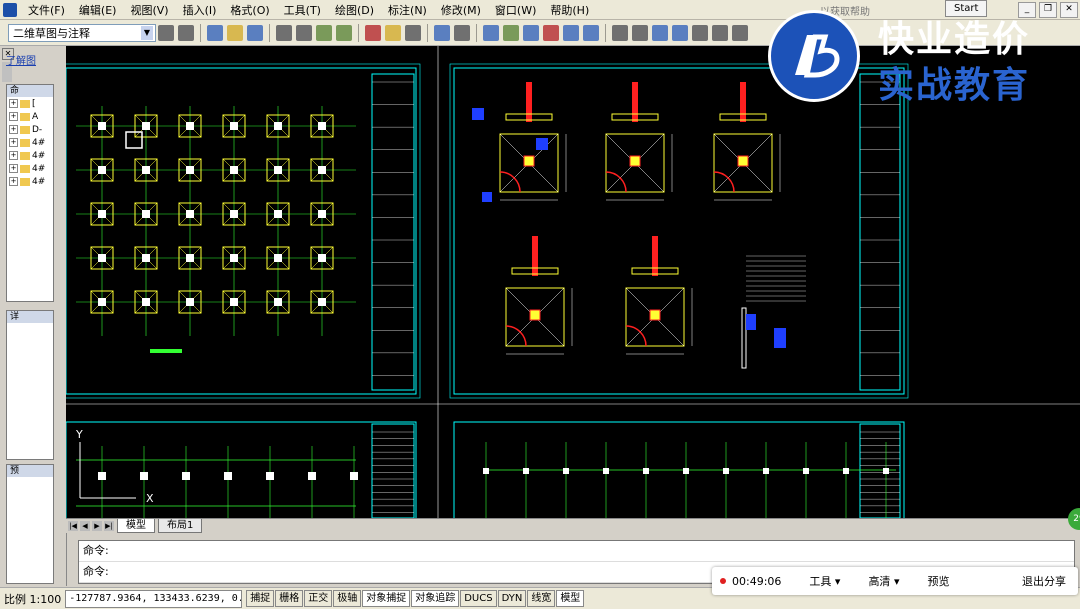  What do you see at coordinates (324, 32) in the screenshot?
I see `publish-icon` at bounding box center [324, 32].